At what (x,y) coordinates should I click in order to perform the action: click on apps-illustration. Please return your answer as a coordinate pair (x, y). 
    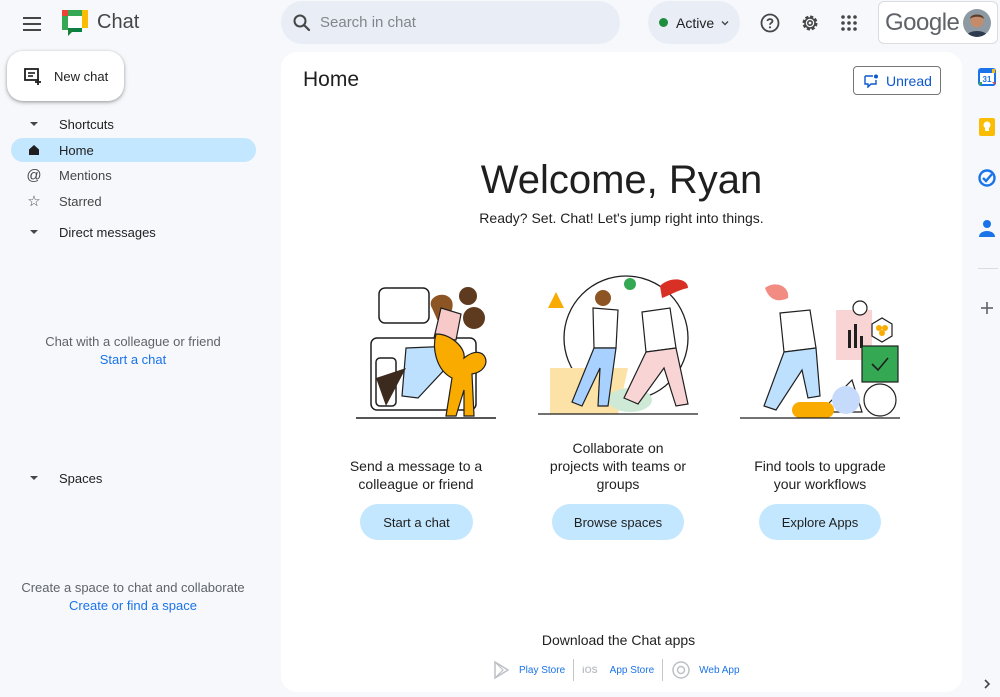
    Looking at the image, I should click on (820, 355).